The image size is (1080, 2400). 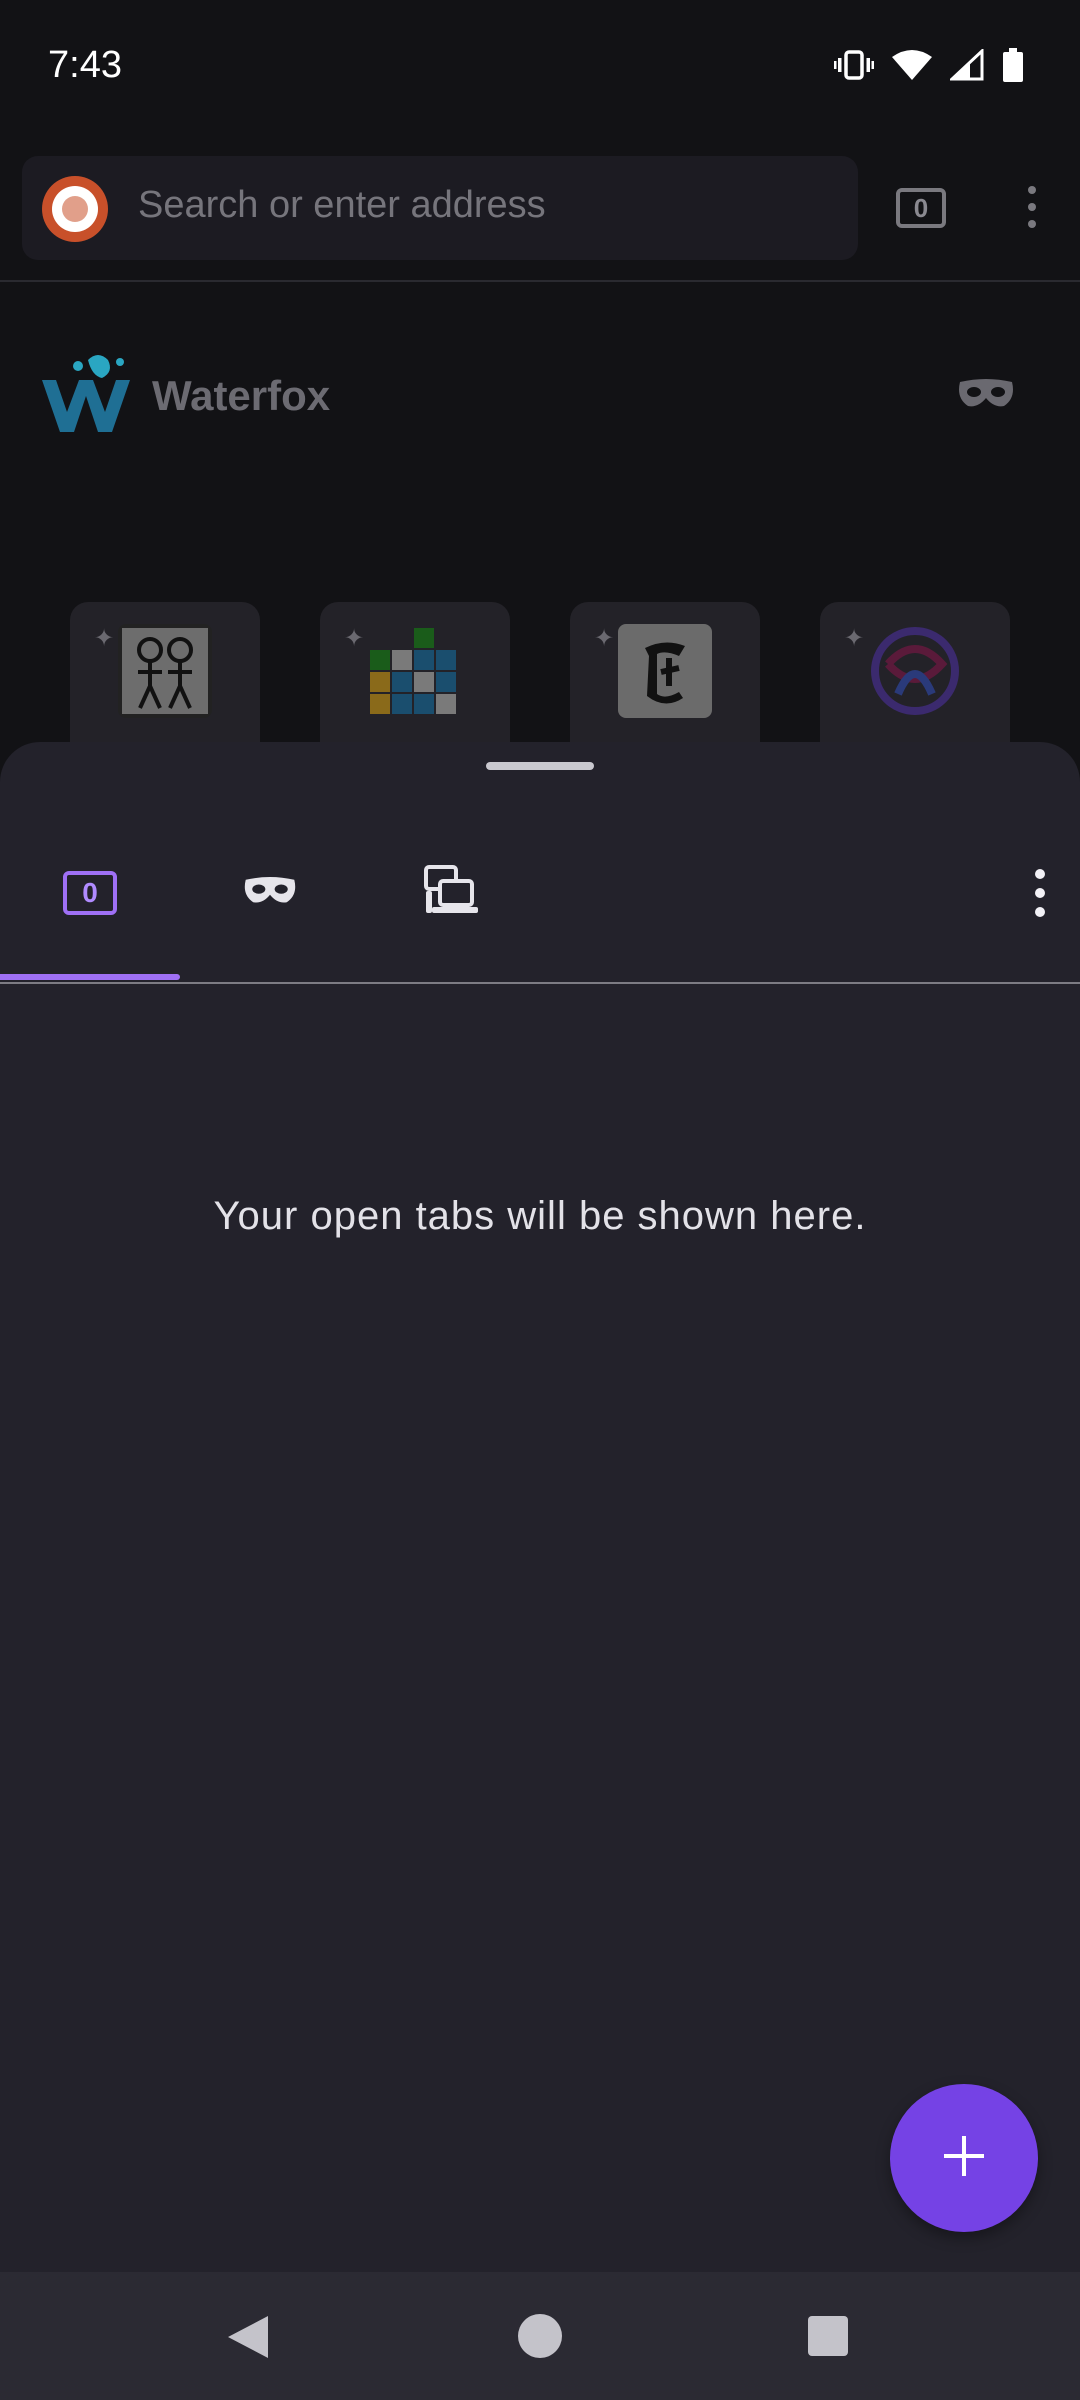 I want to click on waterfox-logo-icon, so click(x=86, y=395).